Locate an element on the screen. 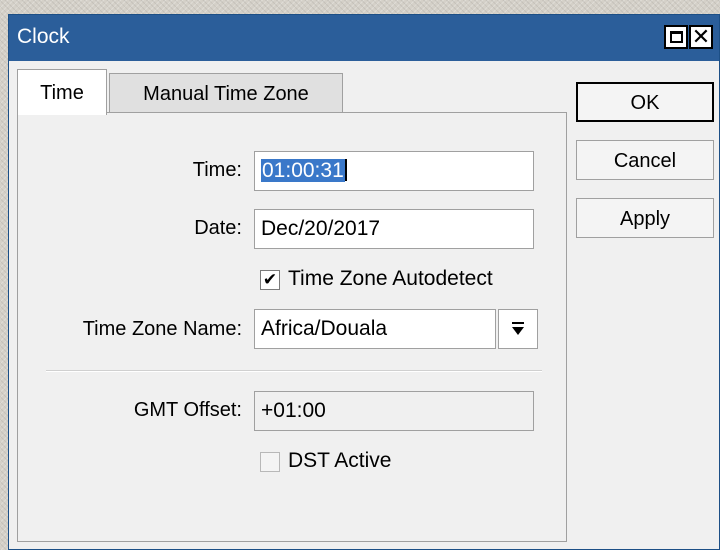 This screenshot has width=720, height=550. maximize-icon is located at coordinates (676, 37).